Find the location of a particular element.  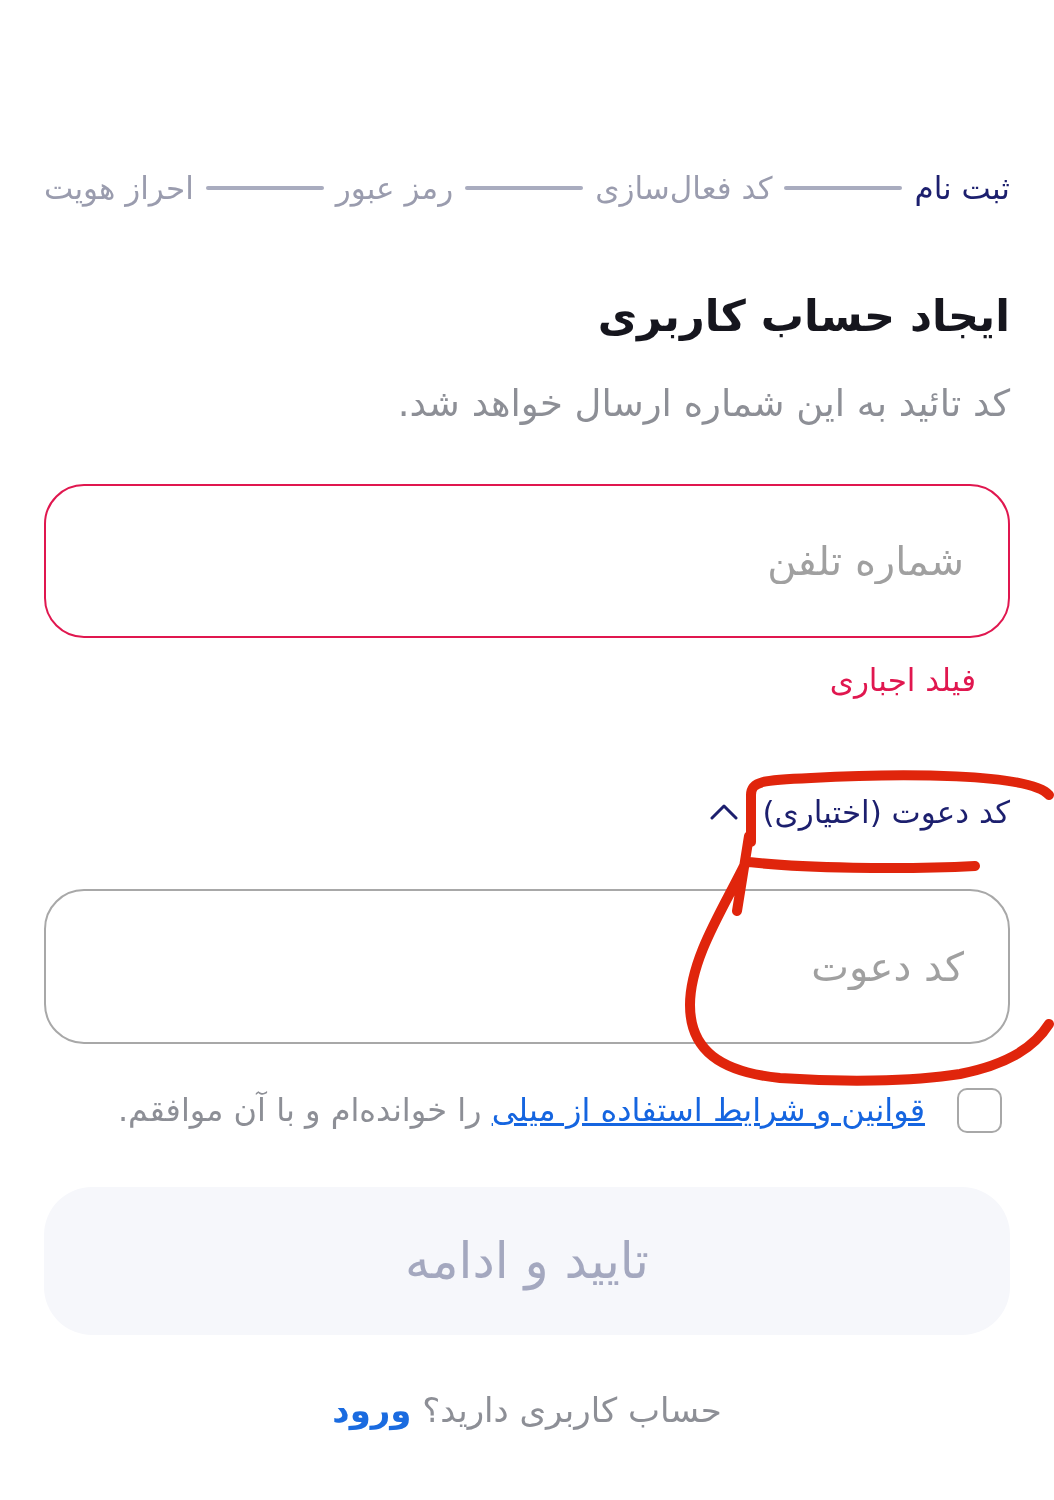

step-label: رمز عبور is located at coordinates (394, 188).